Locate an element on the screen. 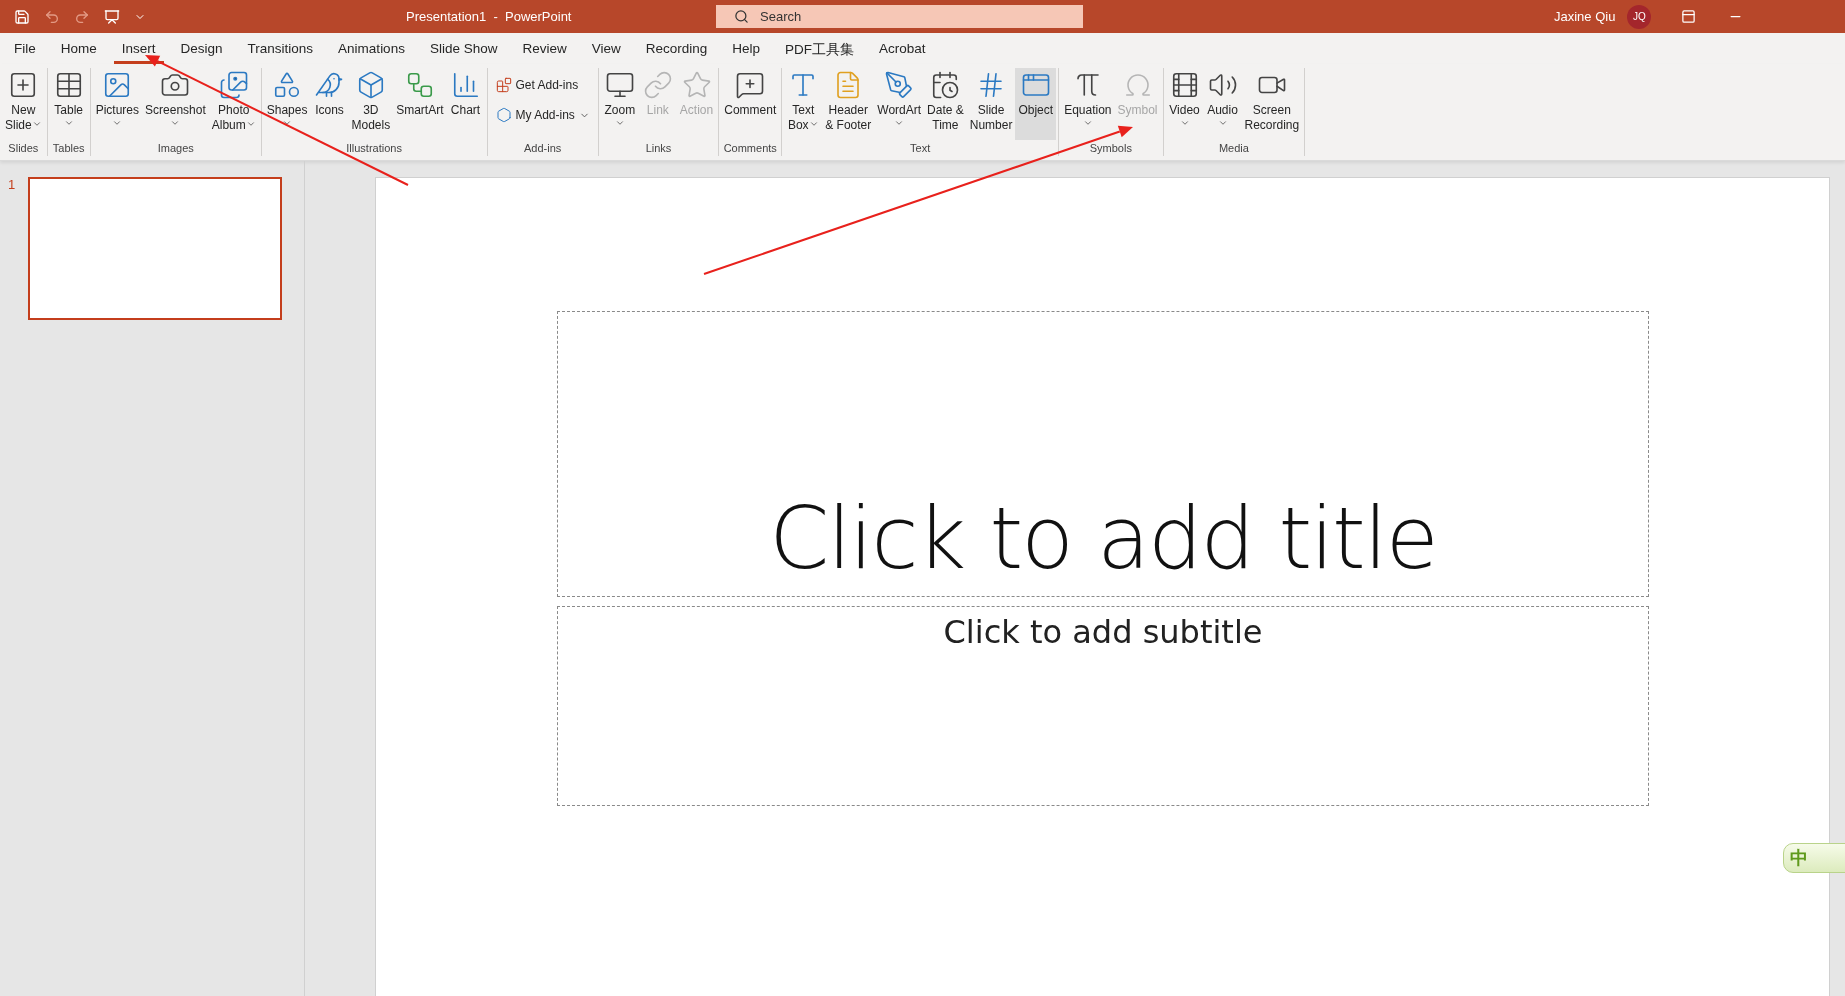 The image size is (1845, 996). ribbon-button: SmartArt is located at coordinates (420, 104).